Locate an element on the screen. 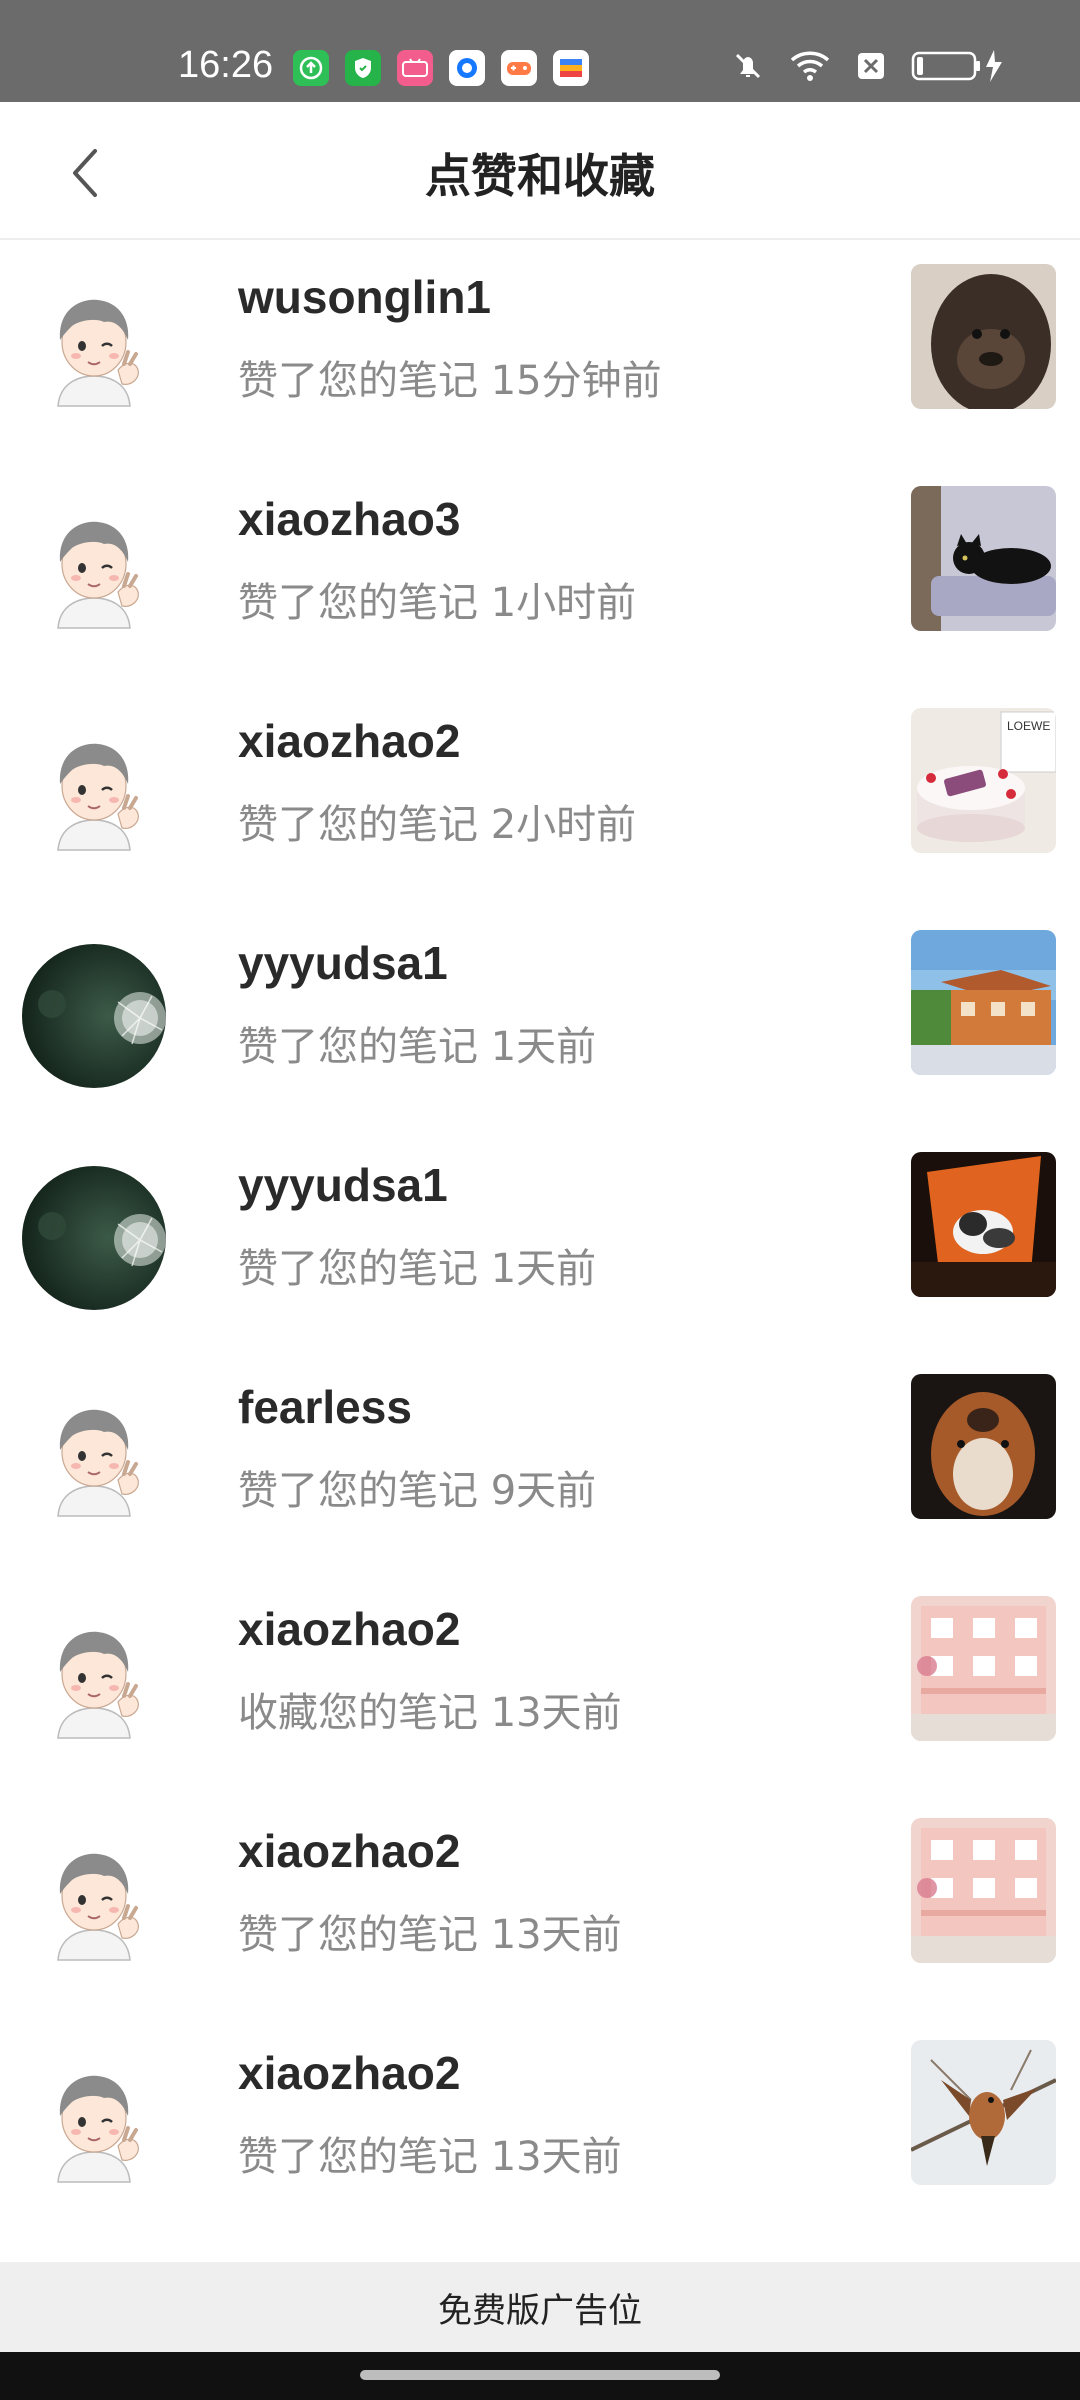 Image resolution: width=1080 pixels, height=2400 pixels. game-app-icon is located at coordinates (519, 68).